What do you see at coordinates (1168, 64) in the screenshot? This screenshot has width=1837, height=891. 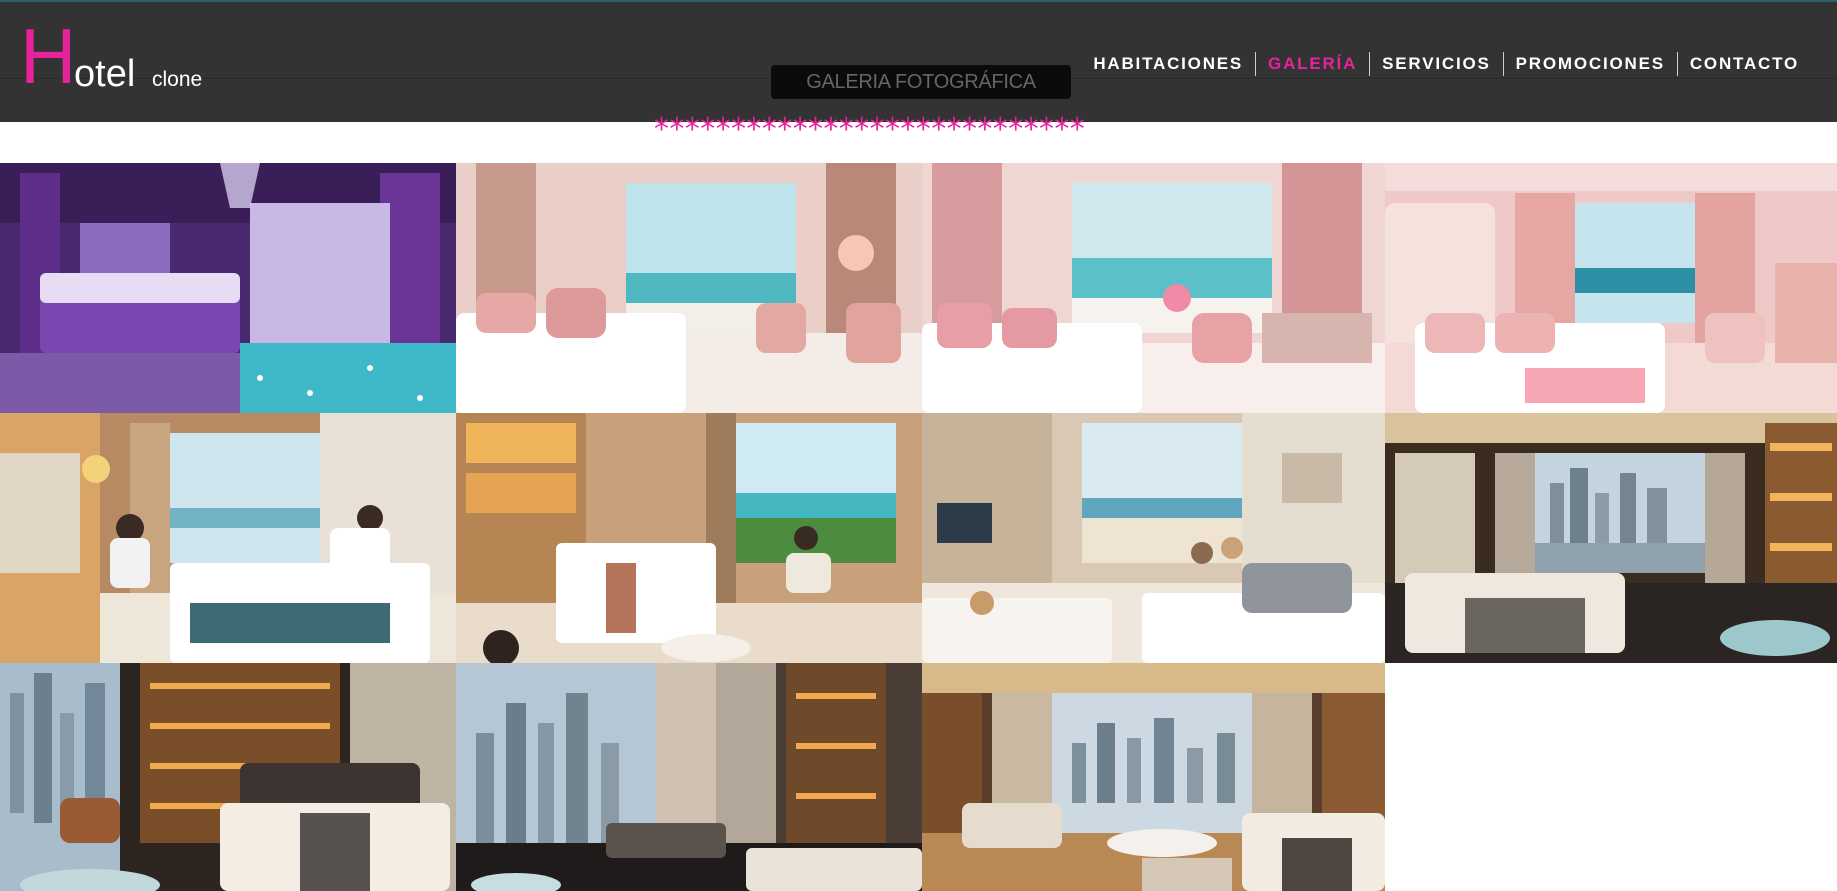 I see `nav-item-habitaciones: HABITACIONES` at bounding box center [1168, 64].